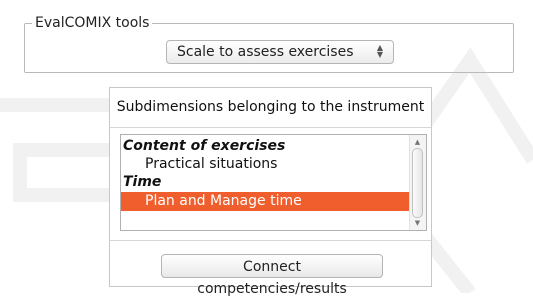 The image size is (533, 300). Describe the element at coordinates (270, 240) in the screenshot. I see `panel-divider-bottom` at that location.